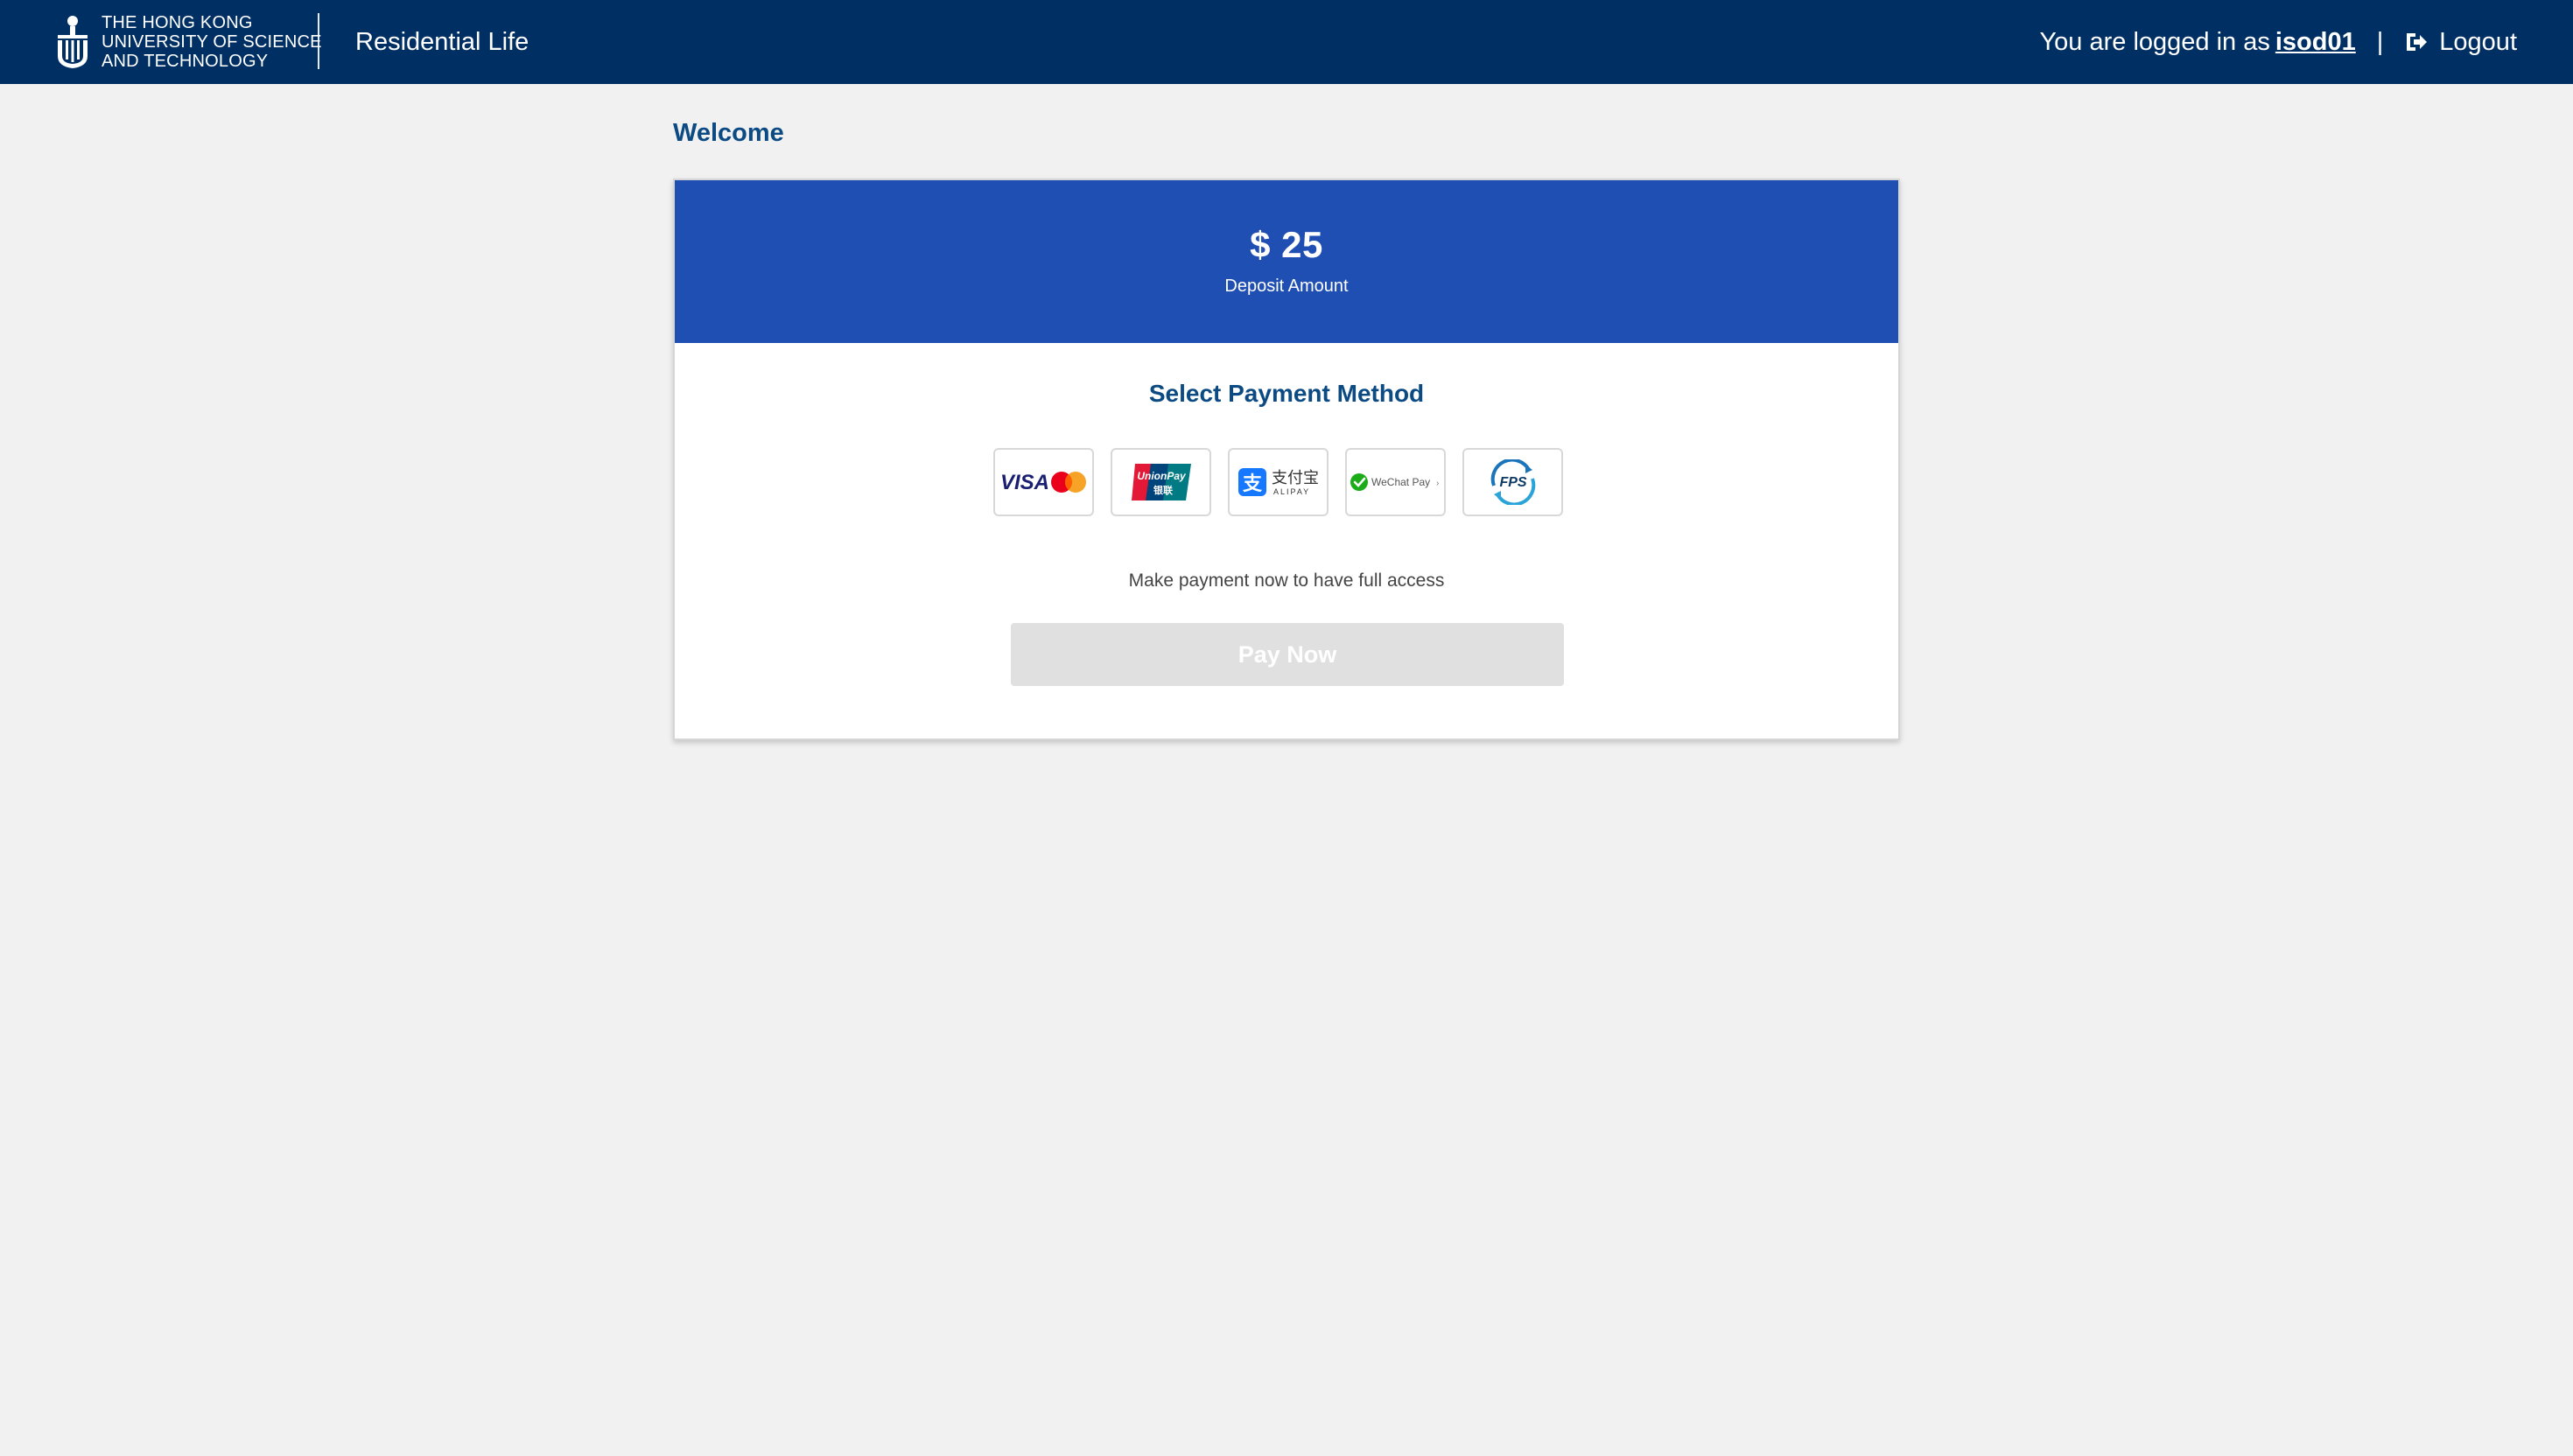 This screenshot has height=1456, width=2573. What do you see at coordinates (1162, 476) in the screenshot?
I see `unionpay-text: UnionPay` at bounding box center [1162, 476].